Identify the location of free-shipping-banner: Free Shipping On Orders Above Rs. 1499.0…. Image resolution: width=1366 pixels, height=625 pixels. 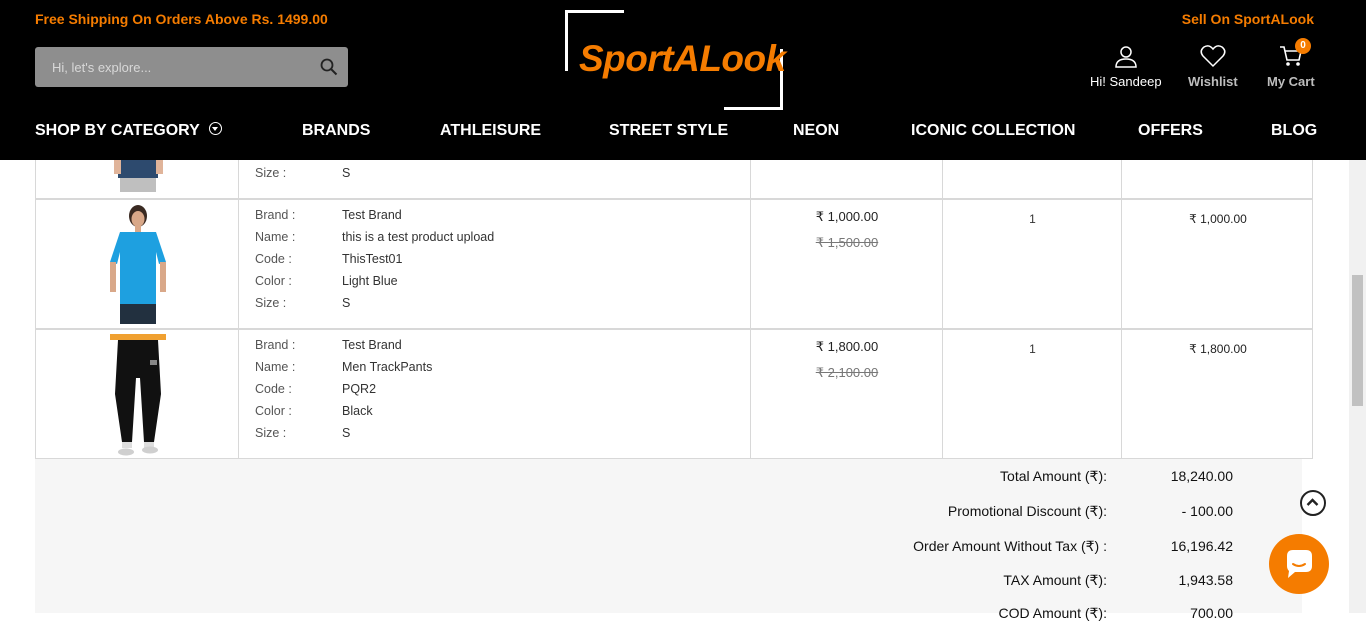
(181, 19).